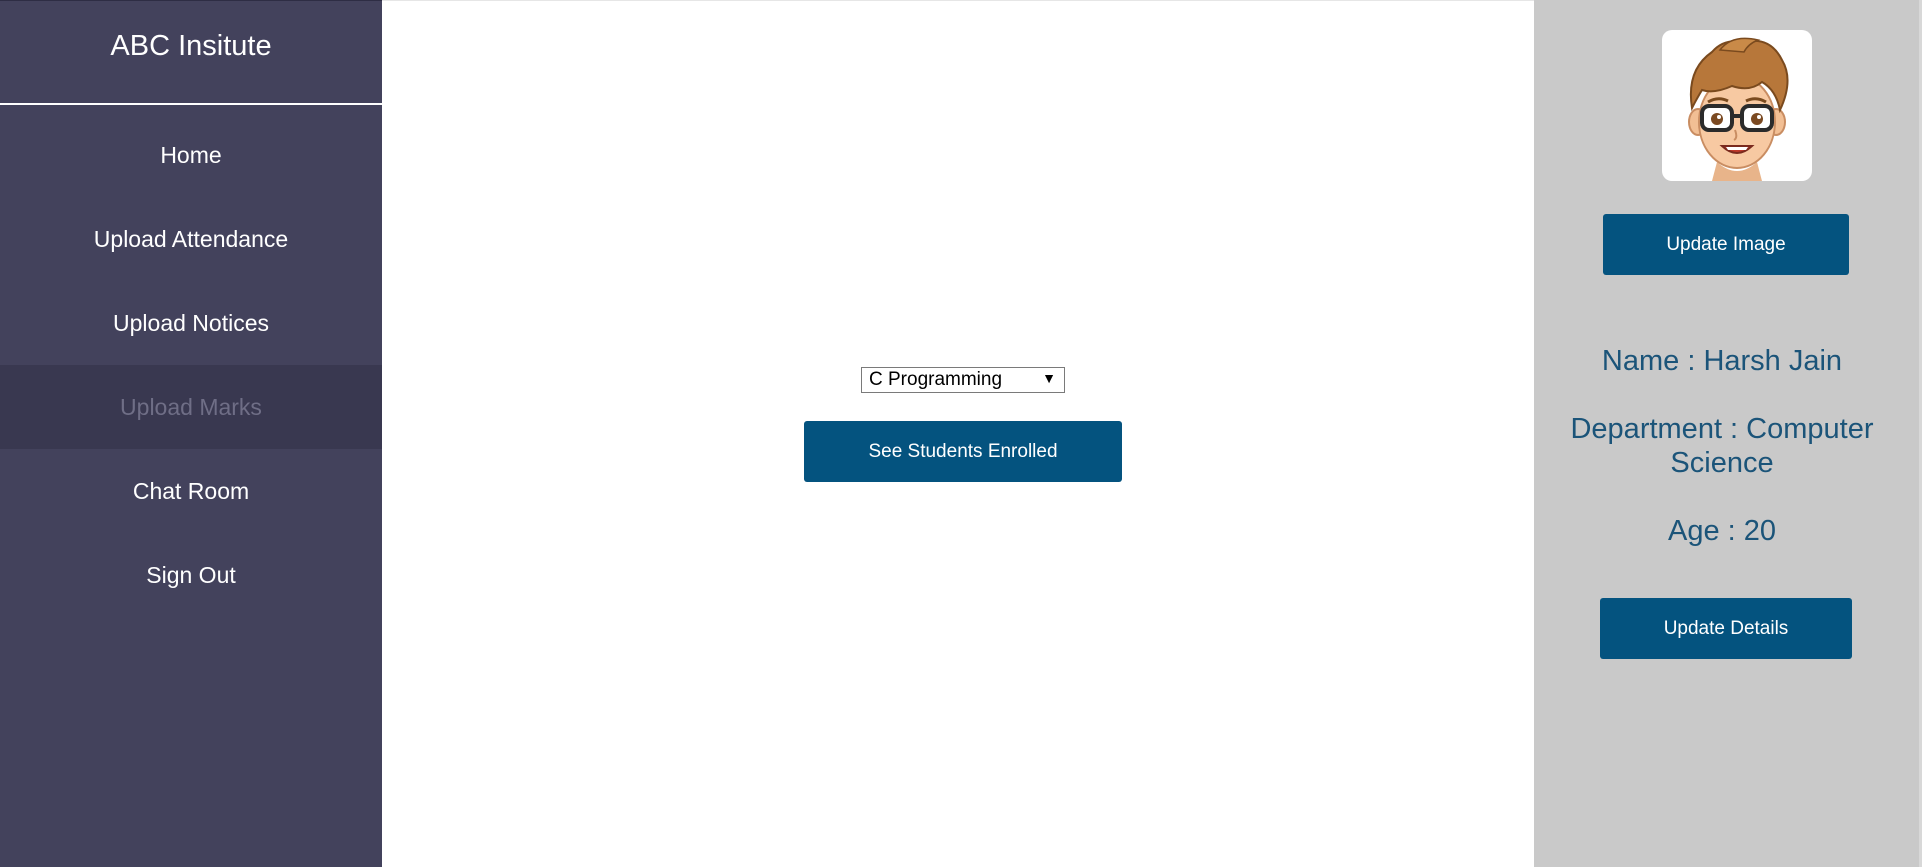 The height and width of the screenshot is (867, 1922). I want to click on sidebar-item-home: Home, so click(191, 155).